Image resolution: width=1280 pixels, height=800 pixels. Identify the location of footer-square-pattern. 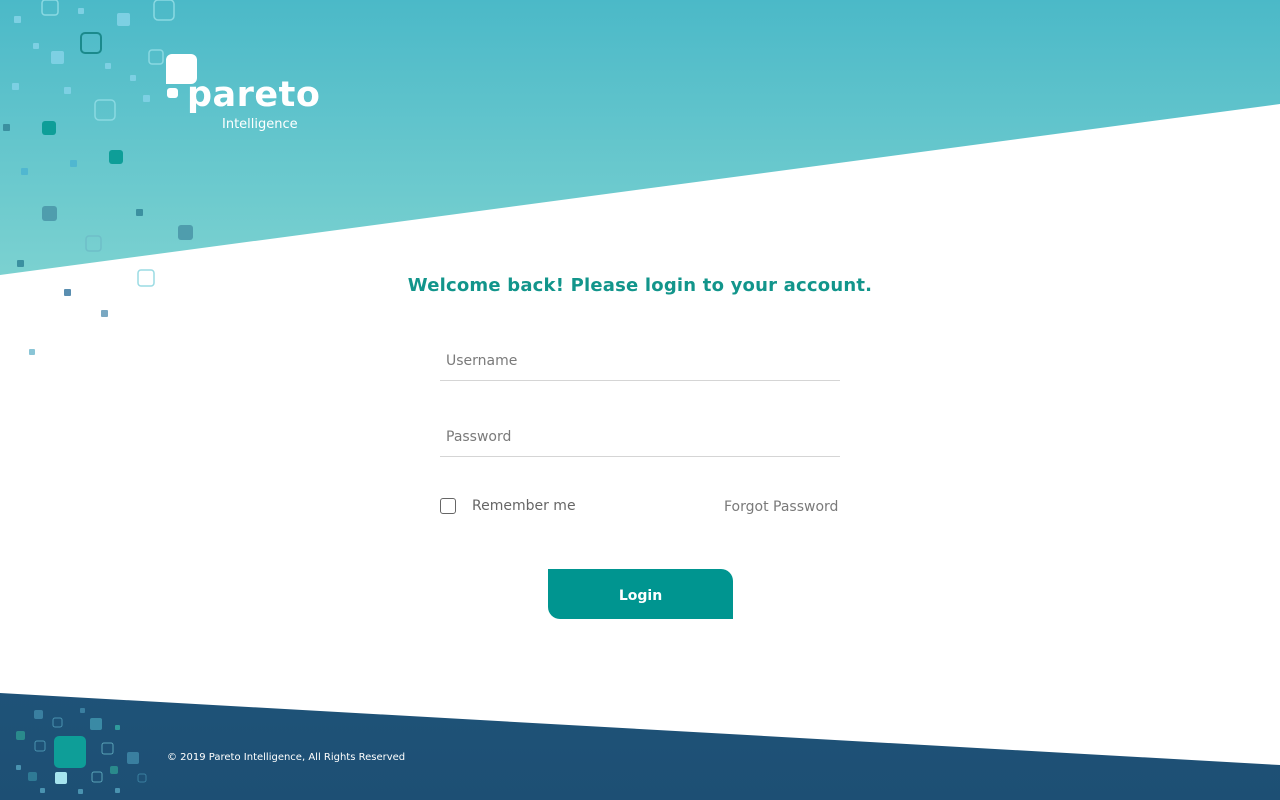
(81, 751).